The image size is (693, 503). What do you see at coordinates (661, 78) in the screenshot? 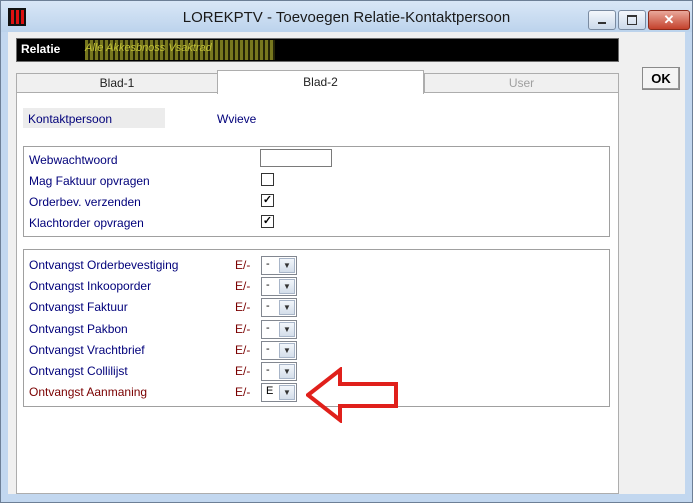
I see `ok-button: OK` at bounding box center [661, 78].